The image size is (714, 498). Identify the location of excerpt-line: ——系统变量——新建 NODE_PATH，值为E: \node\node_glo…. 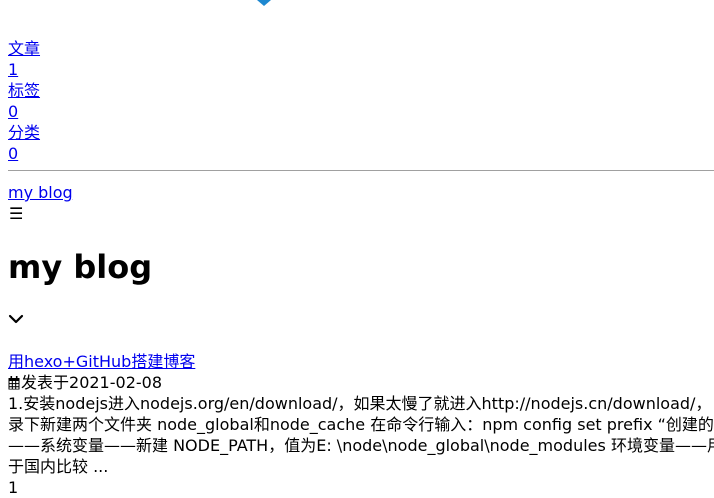
(361, 445).